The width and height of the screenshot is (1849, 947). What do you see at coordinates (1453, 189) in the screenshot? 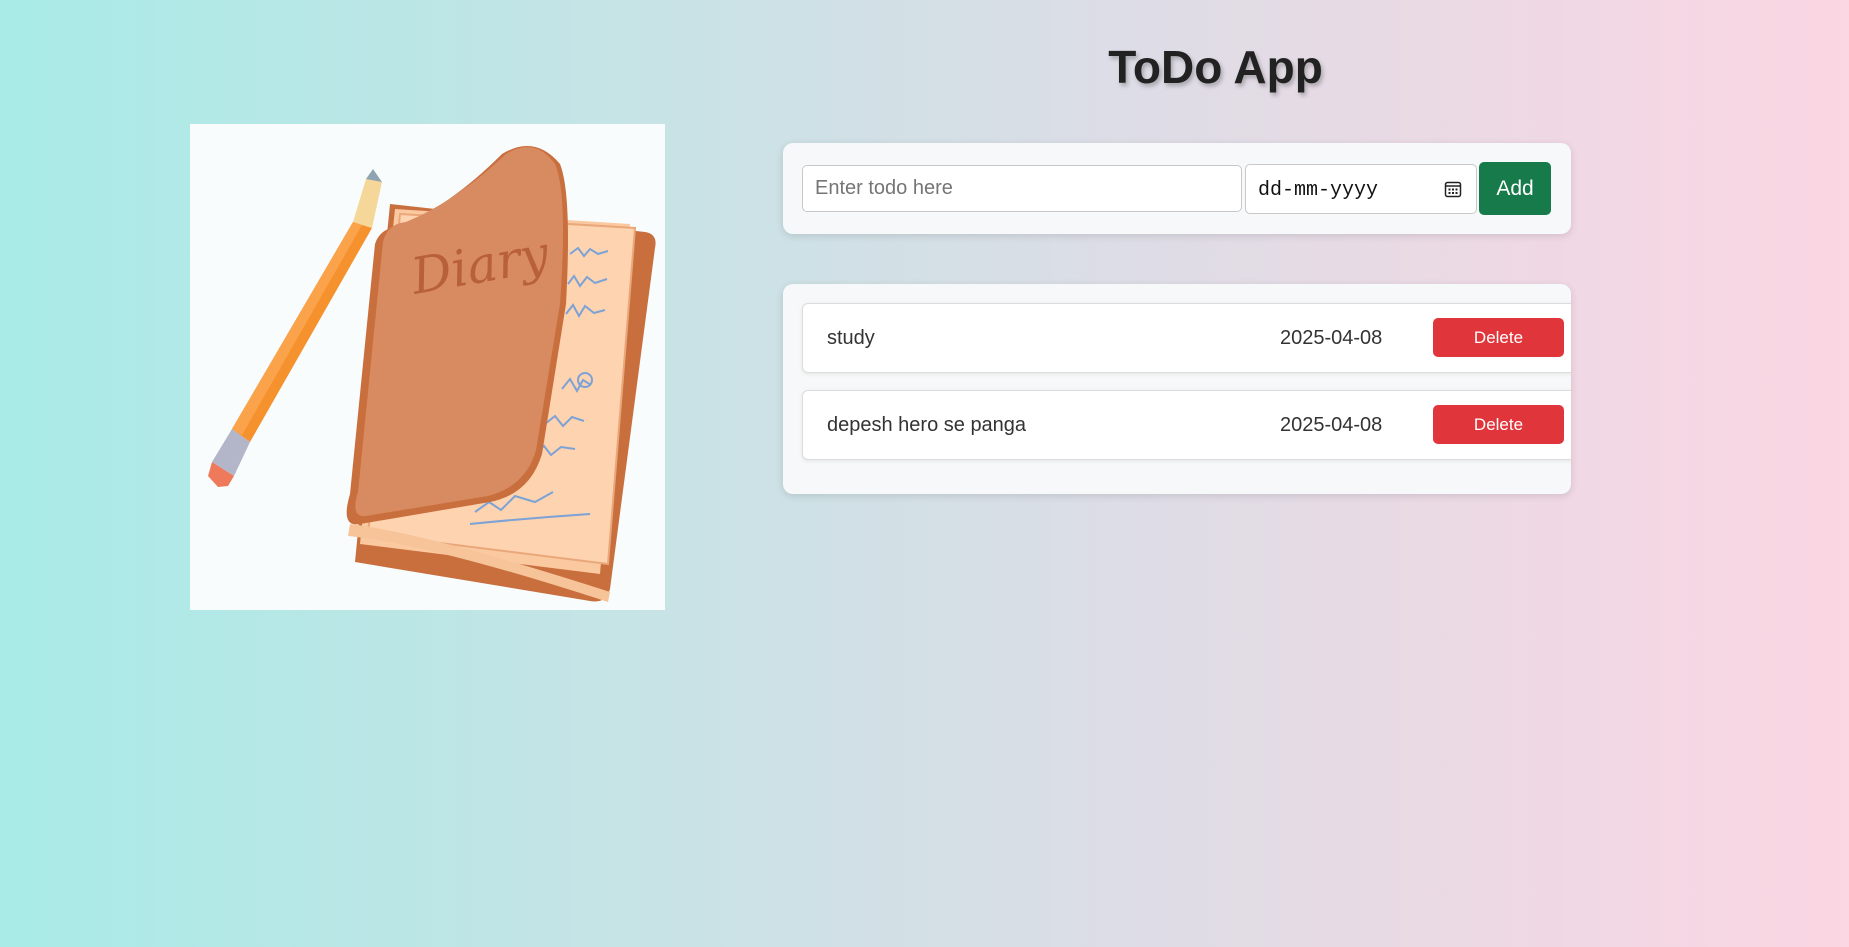
I see `calendar-icon` at bounding box center [1453, 189].